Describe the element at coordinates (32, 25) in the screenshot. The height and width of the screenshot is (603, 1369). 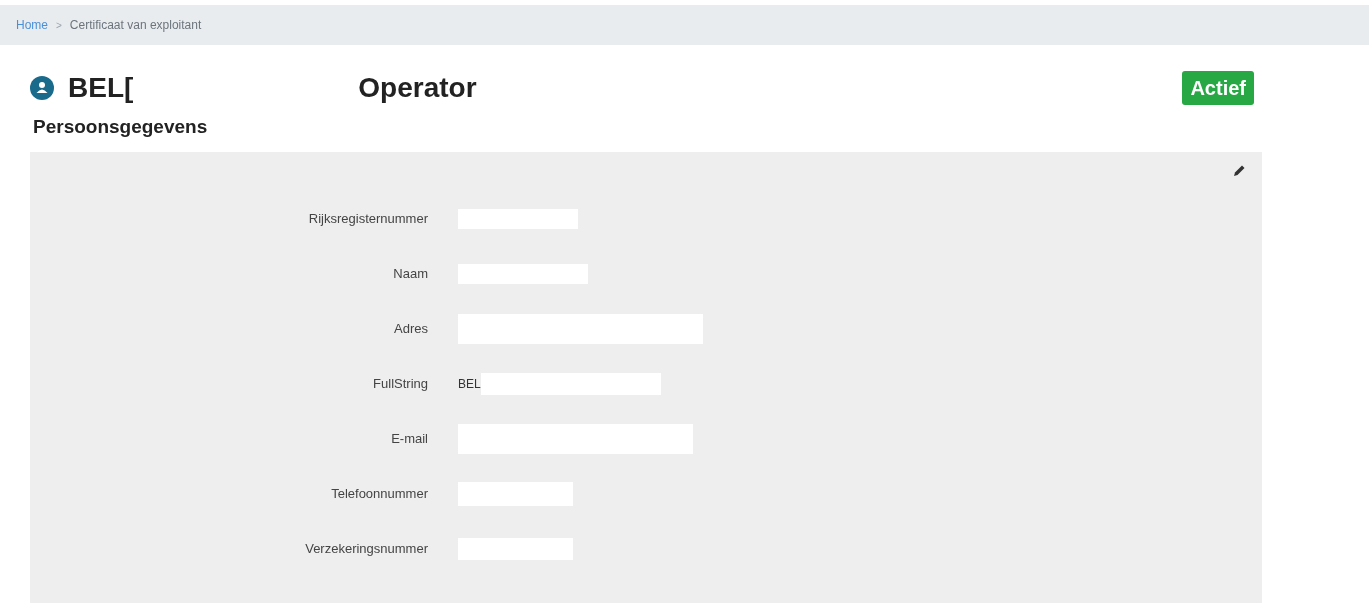
I see `breadcrumb-link: Home` at that location.